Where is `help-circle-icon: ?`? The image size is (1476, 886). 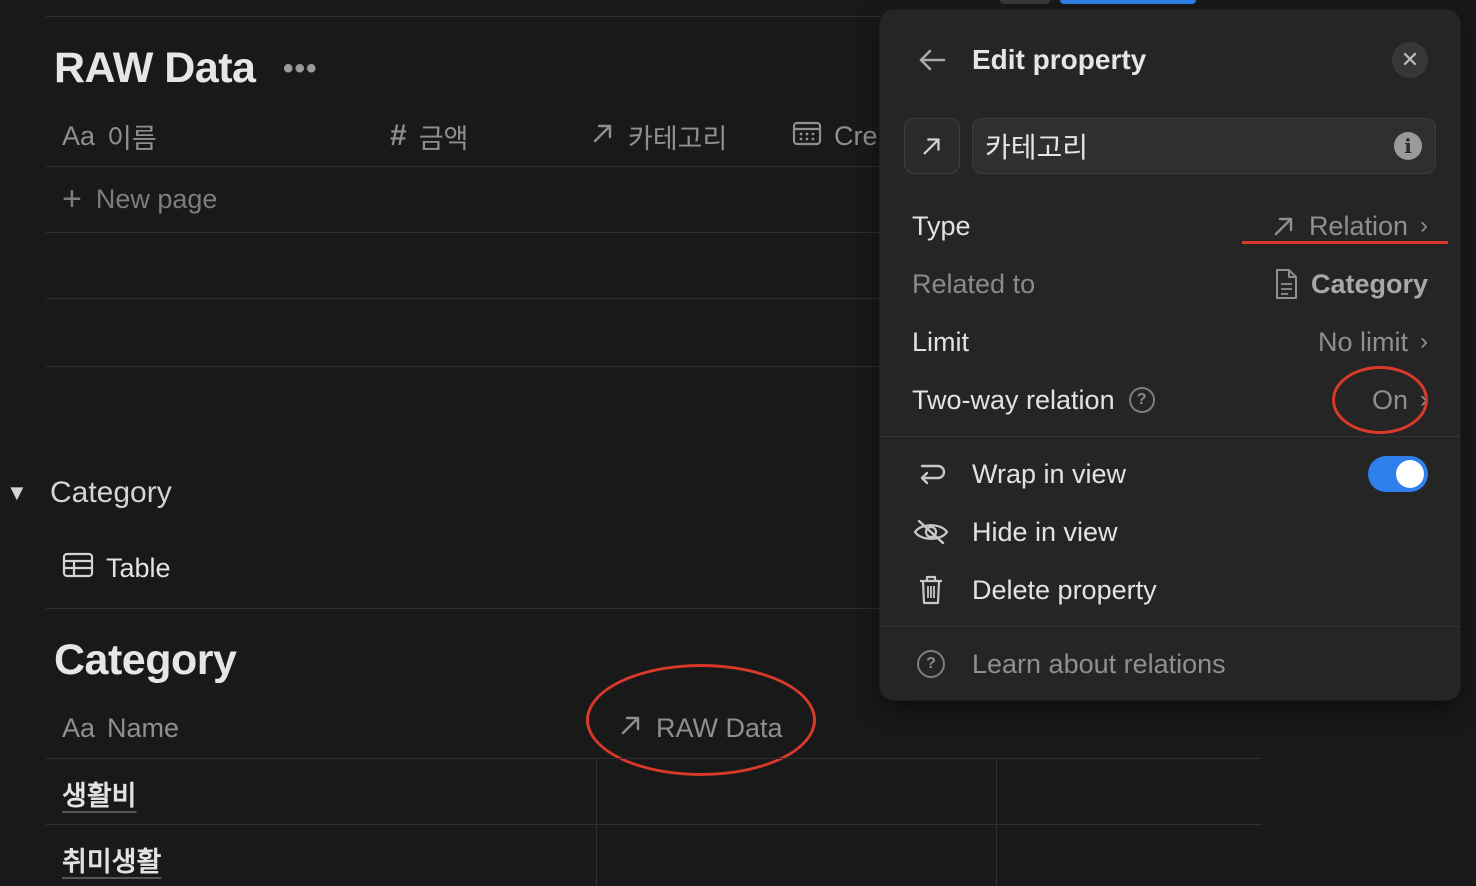 help-circle-icon: ? is located at coordinates (931, 664).